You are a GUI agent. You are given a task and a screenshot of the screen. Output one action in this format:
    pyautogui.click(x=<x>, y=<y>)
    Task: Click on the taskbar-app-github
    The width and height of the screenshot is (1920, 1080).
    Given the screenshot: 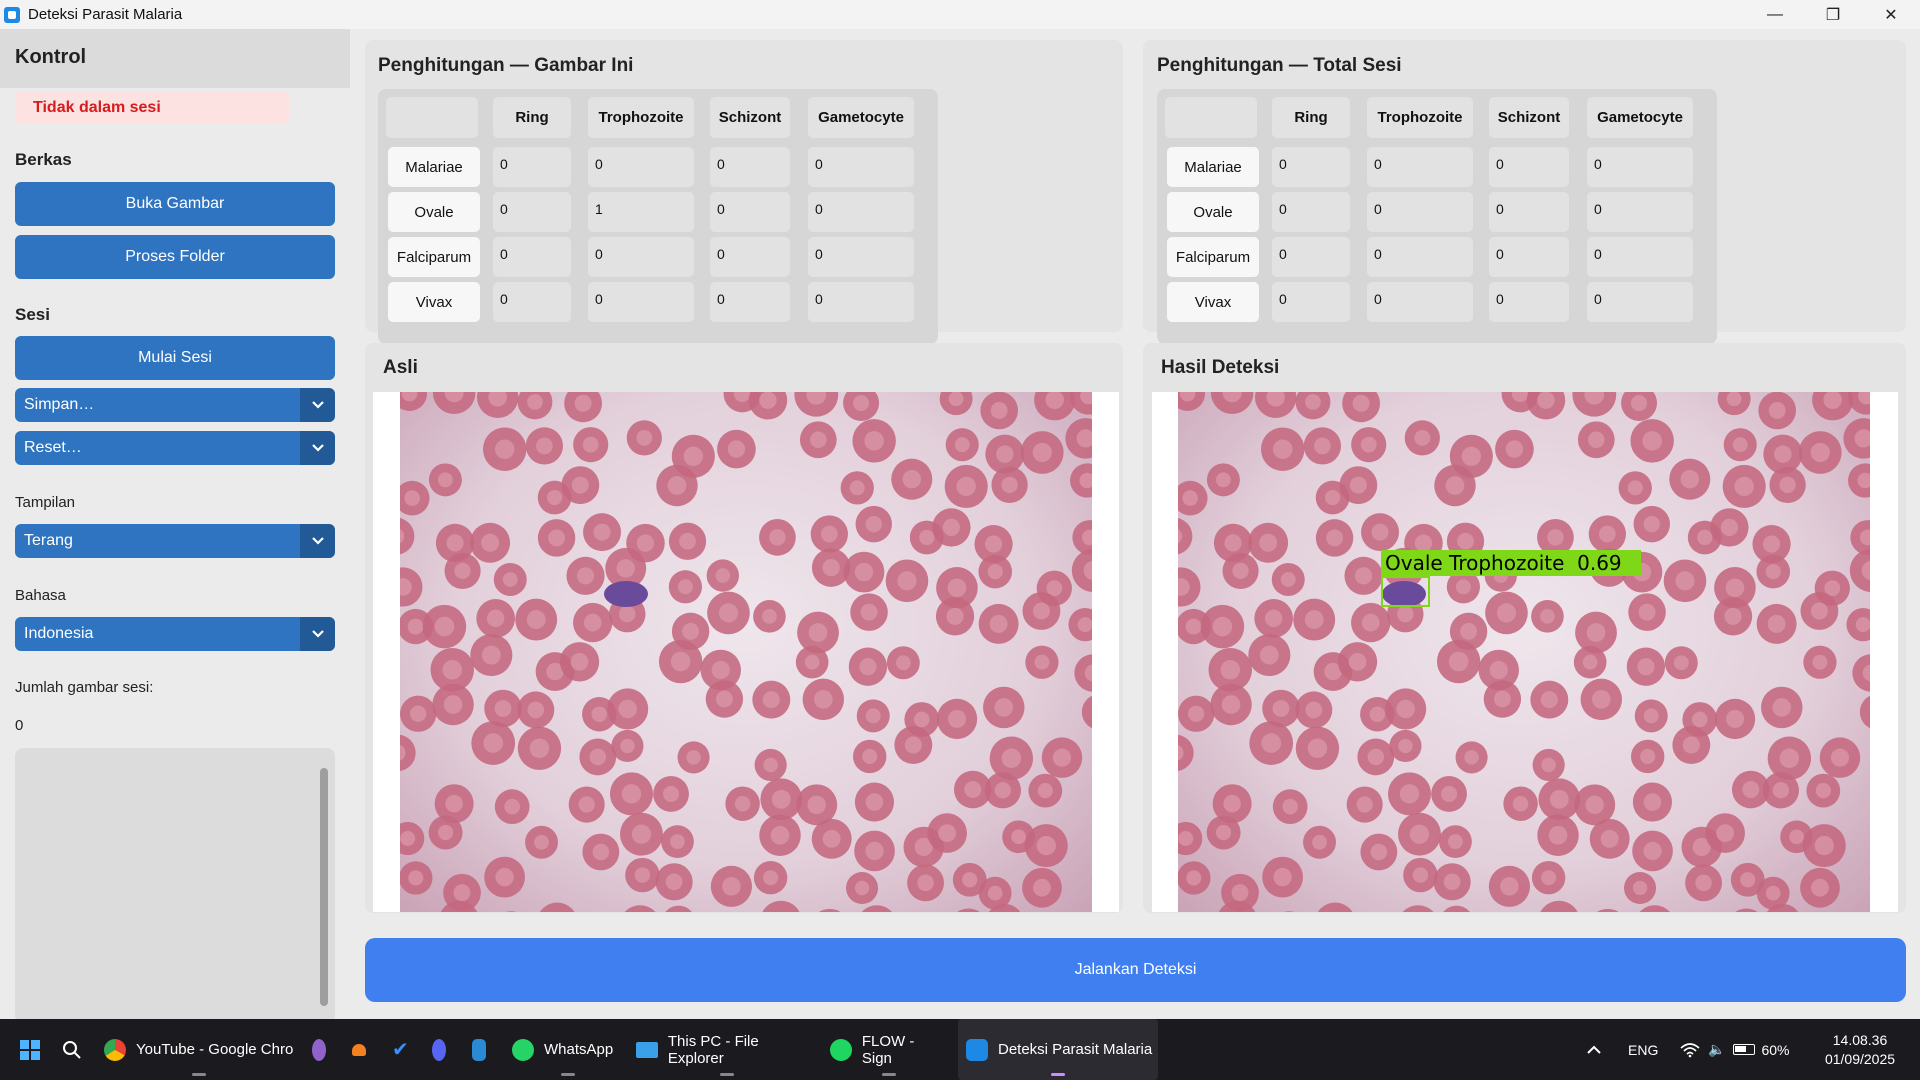 What is the action you would take?
    pyautogui.click(x=324, y=1049)
    